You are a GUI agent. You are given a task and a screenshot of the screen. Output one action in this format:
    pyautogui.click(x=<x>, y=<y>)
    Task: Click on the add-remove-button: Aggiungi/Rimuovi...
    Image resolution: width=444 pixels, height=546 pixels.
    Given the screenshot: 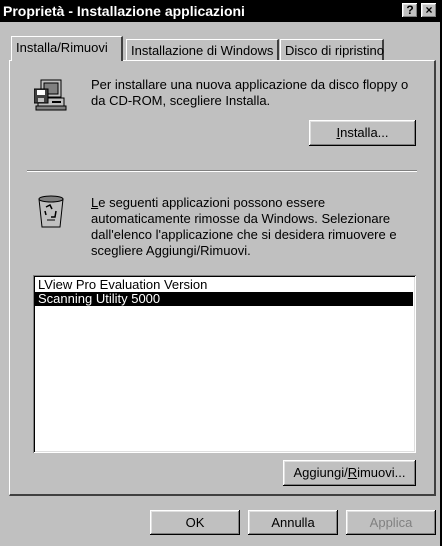 What is the action you would take?
    pyautogui.click(x=349, y=473)
    